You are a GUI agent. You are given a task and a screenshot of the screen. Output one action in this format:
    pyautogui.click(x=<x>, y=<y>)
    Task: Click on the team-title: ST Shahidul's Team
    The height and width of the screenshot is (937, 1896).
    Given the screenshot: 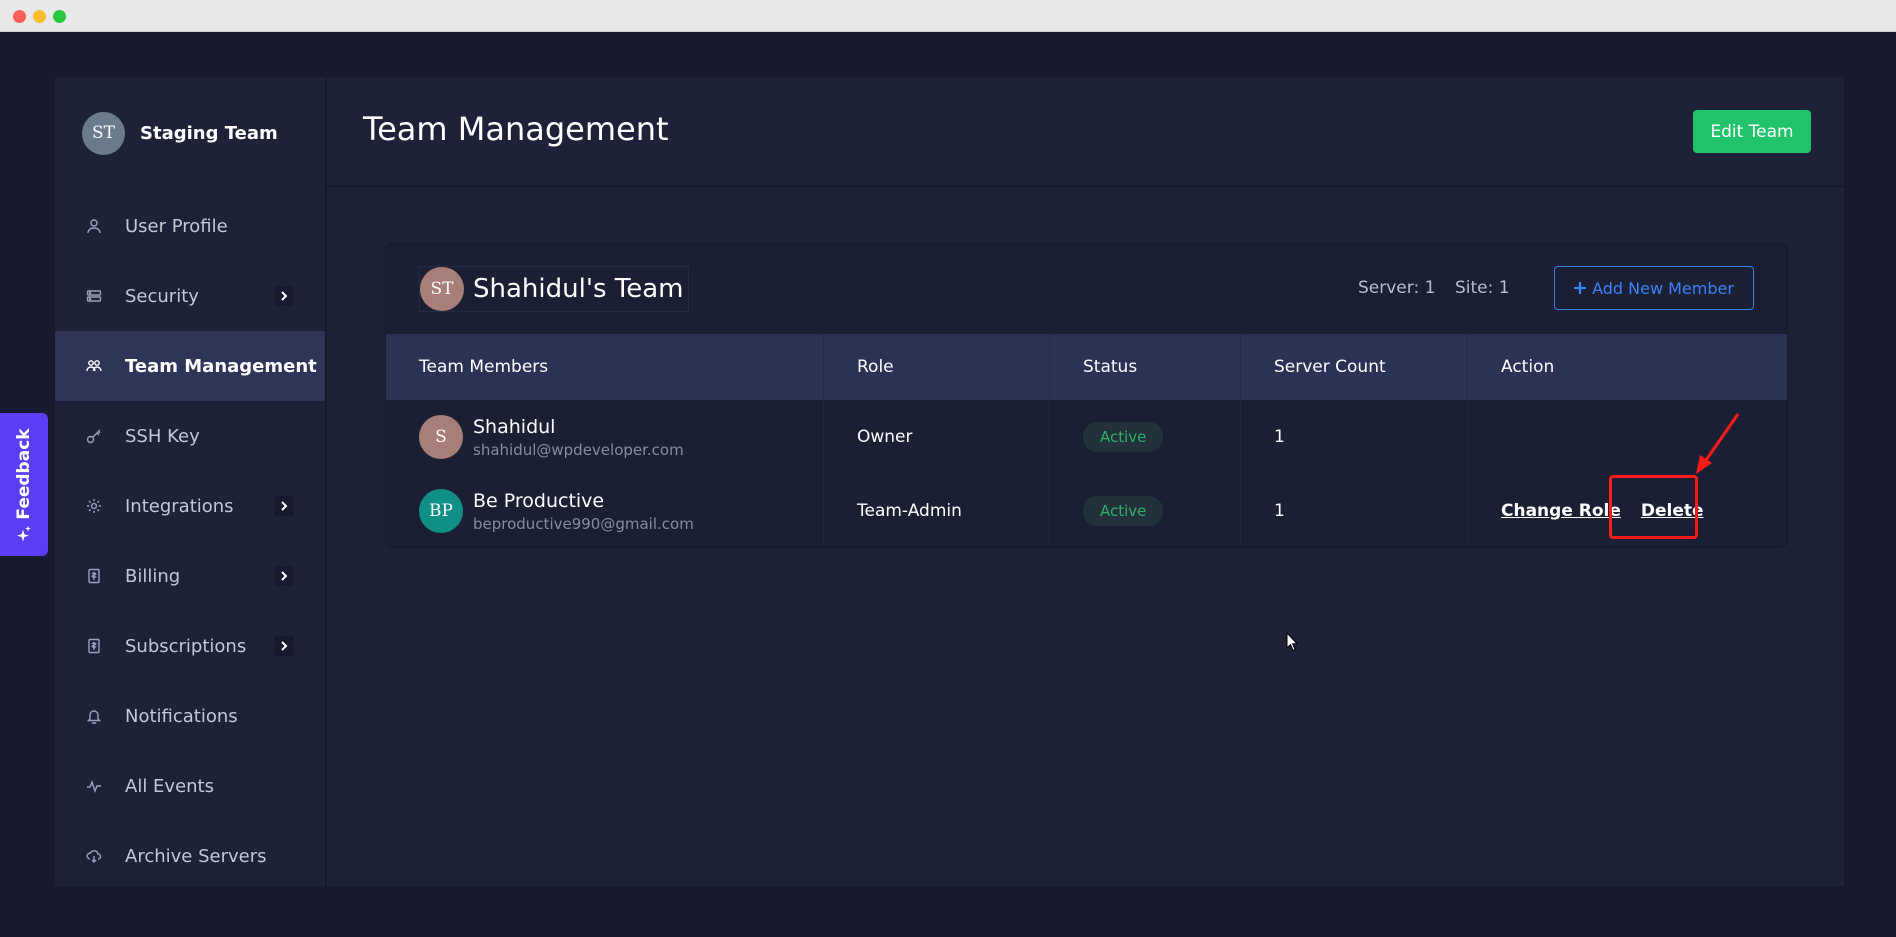 What is the action you would take?
    pyautogui.click(x=554, y=289)
    